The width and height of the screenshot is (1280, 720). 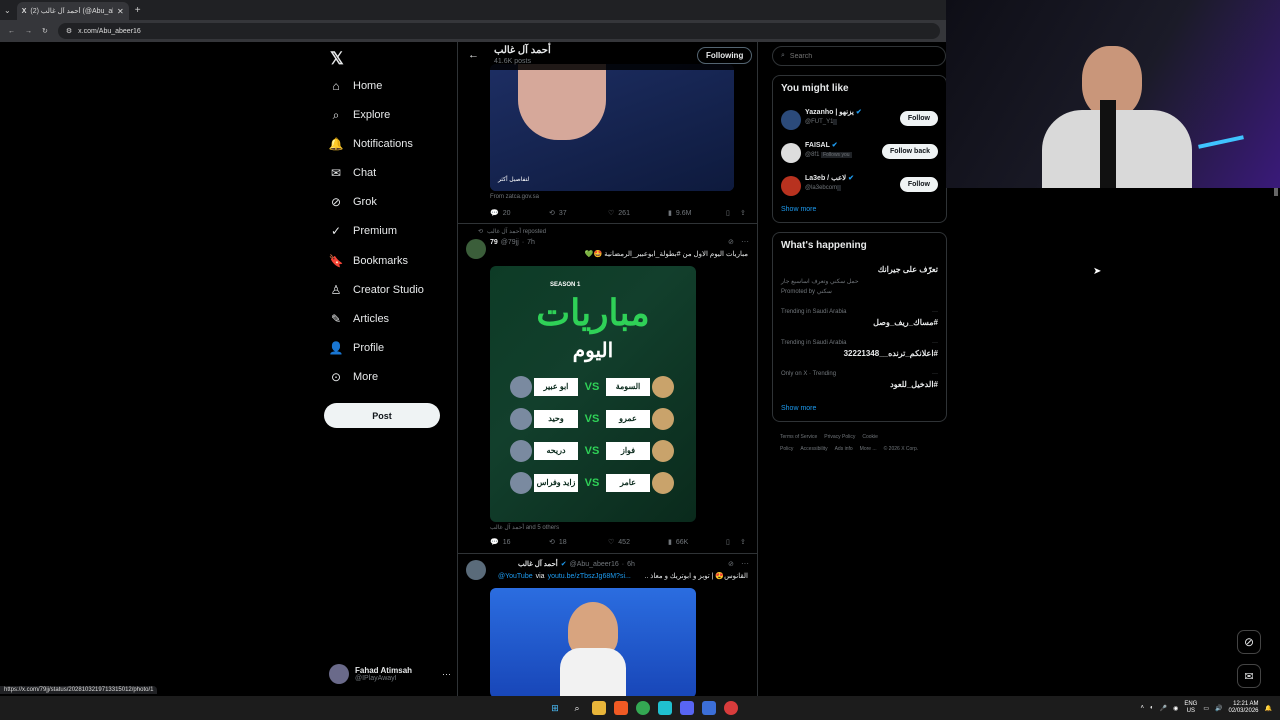 What do you see at coordinates (69, 31) in the screenshot?
I see `site-info-icon: ⚙` at bounding box center [69, 31].